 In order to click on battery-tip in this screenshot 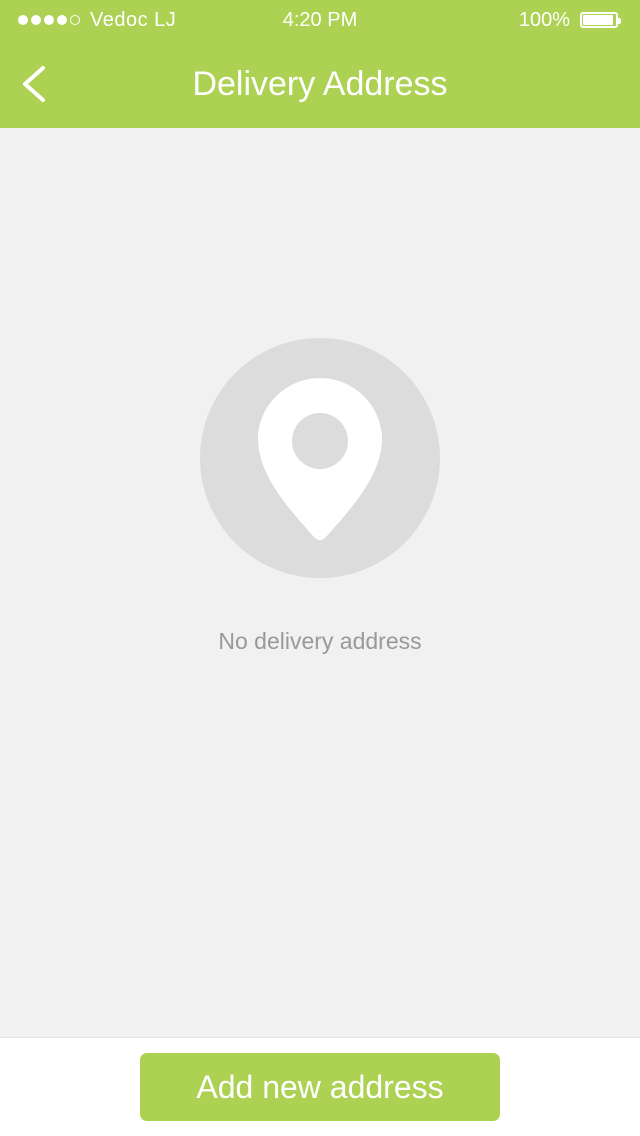, I will do `click(619, 21)`.